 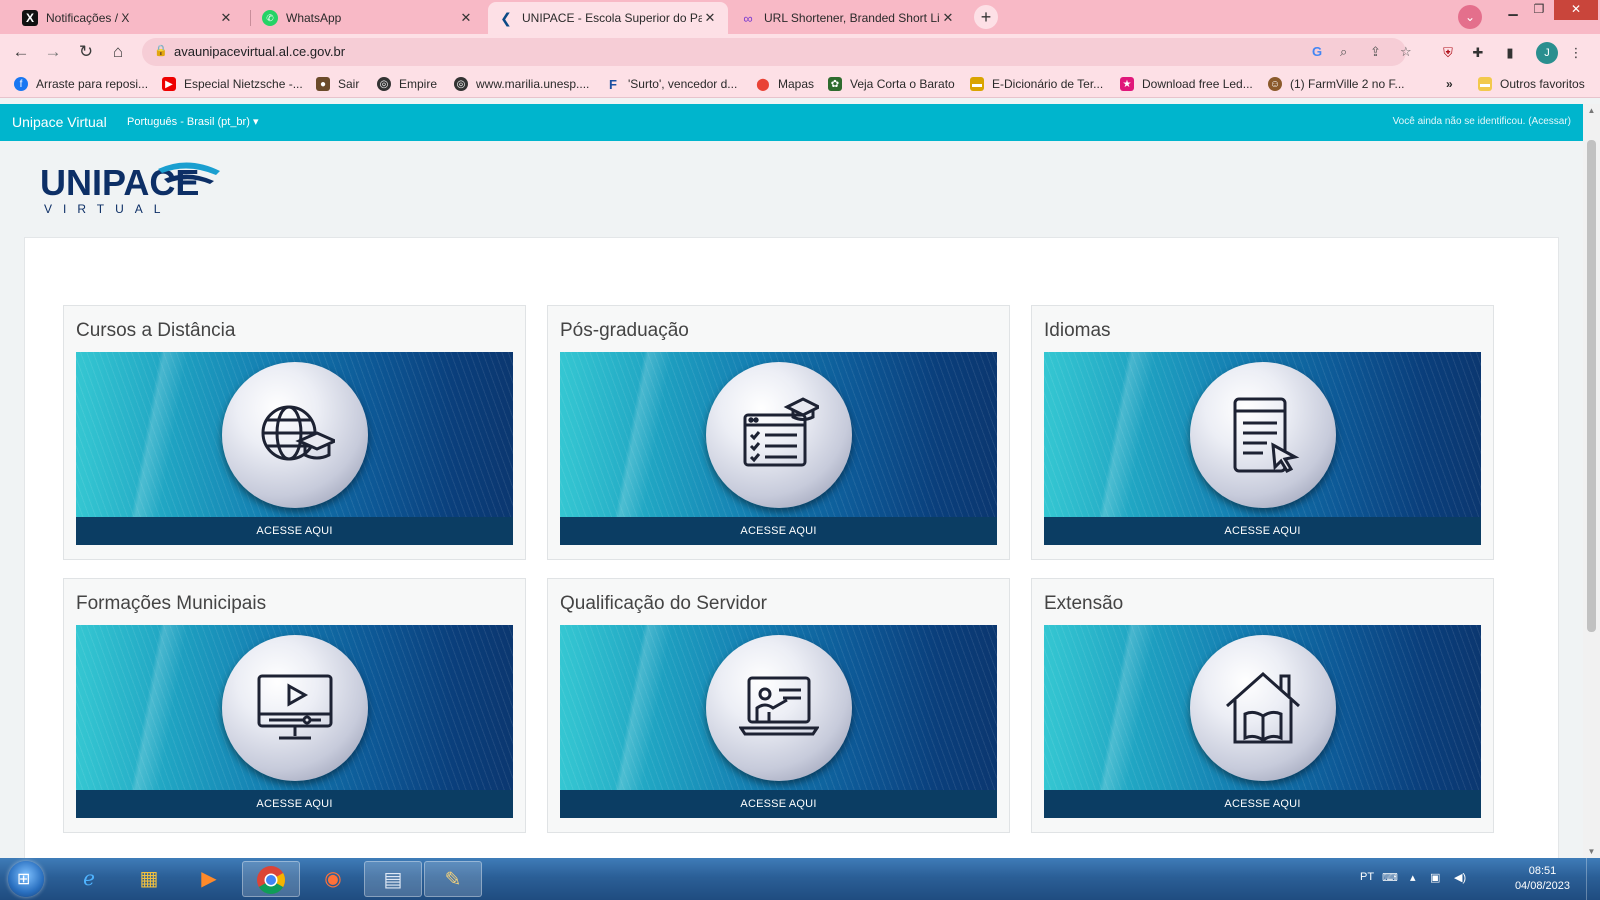 What do you see at coordinates (393, 879) in the screenshot?
I see `calculator-icon: ▤` at bounding box center [393, 879].